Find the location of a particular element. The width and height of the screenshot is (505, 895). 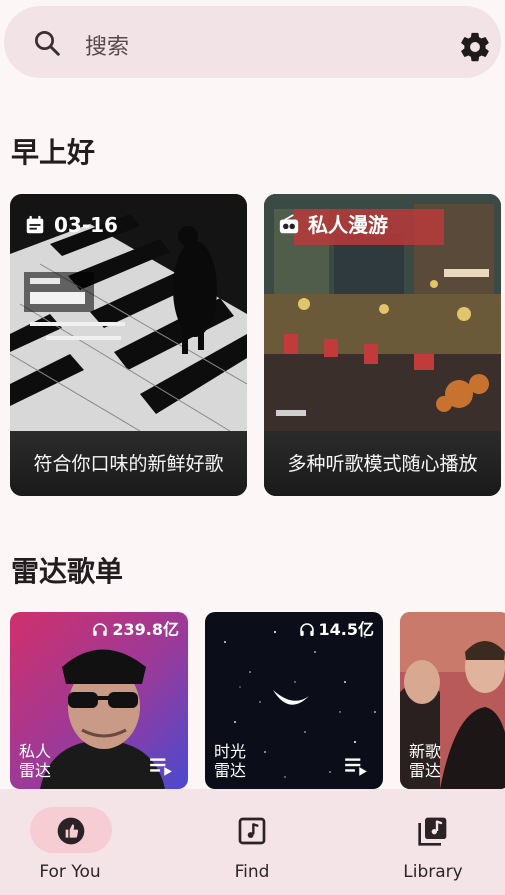

roam-badge-text: 私人漫游 is located at coordinates (348, 225).